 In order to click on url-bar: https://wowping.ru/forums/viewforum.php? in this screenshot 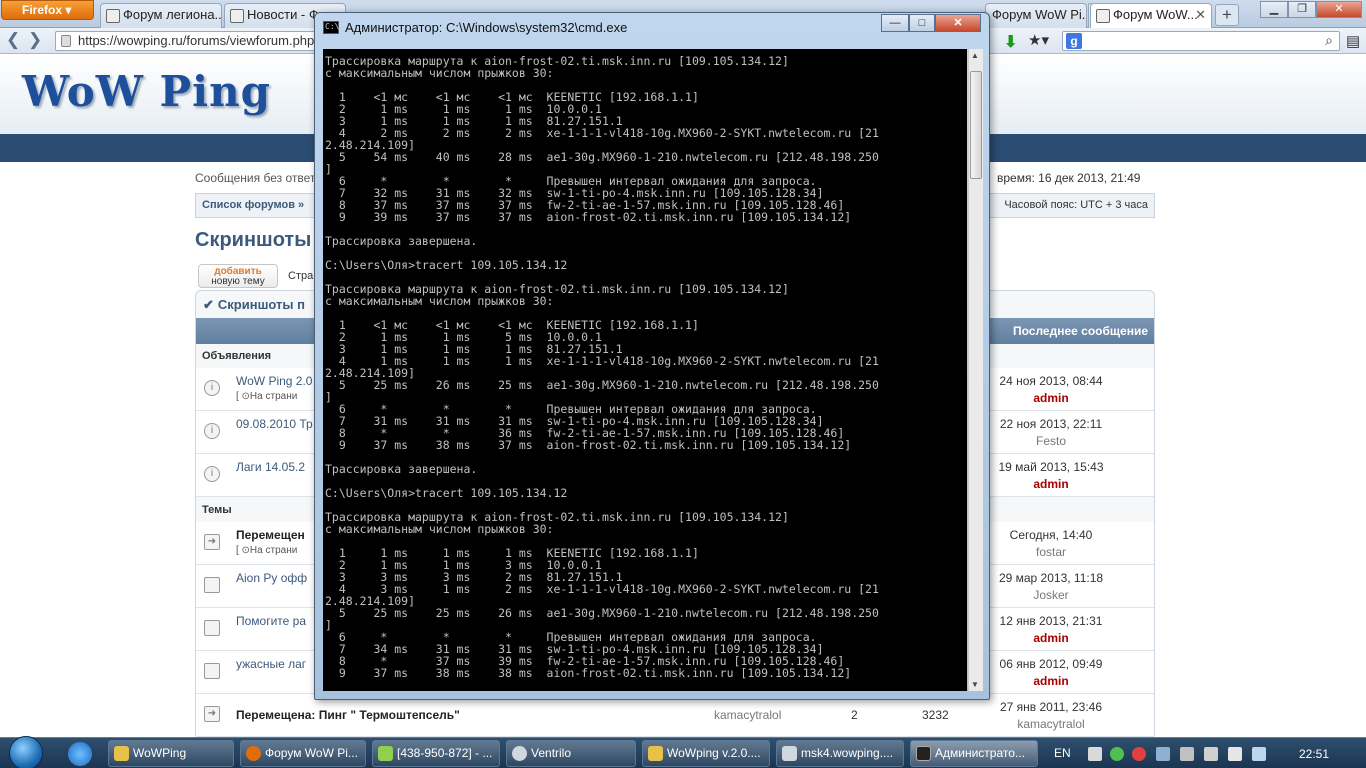, I will do `click(190, 41)`.